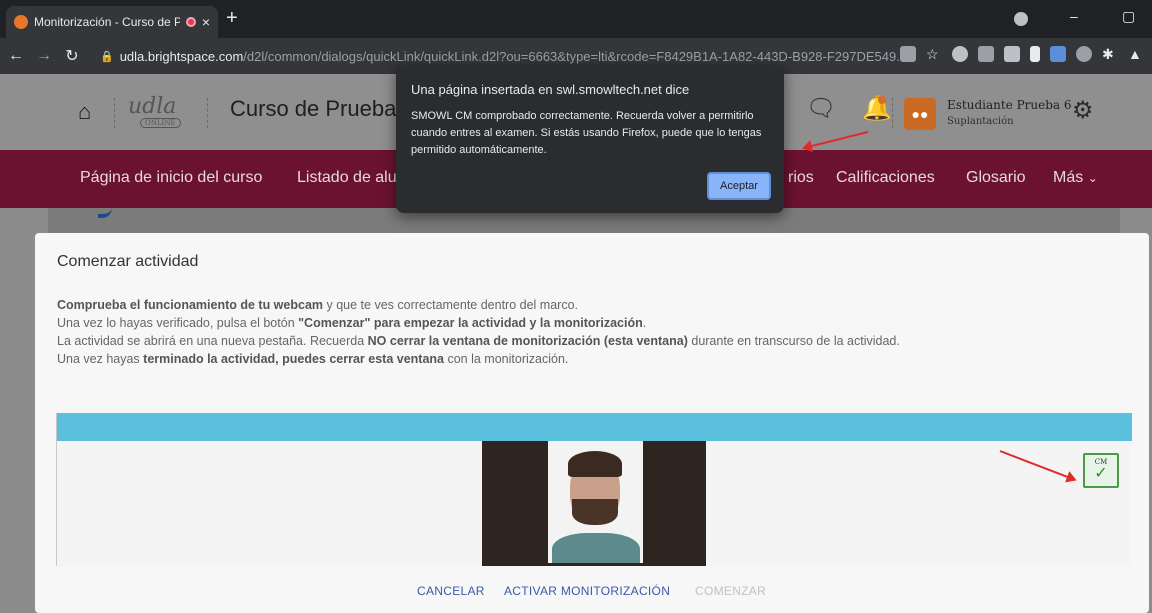 This screenshot has width=1152, height=613. What do you see at coordinates (594, 427) in the screenshot?
I see `webcam-header-bar` at bounding box center [594, 427].